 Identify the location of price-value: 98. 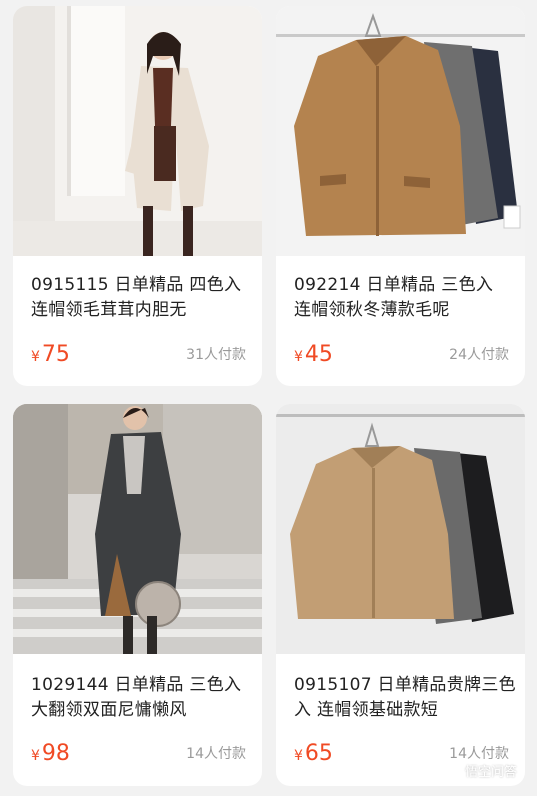
(55, 753).